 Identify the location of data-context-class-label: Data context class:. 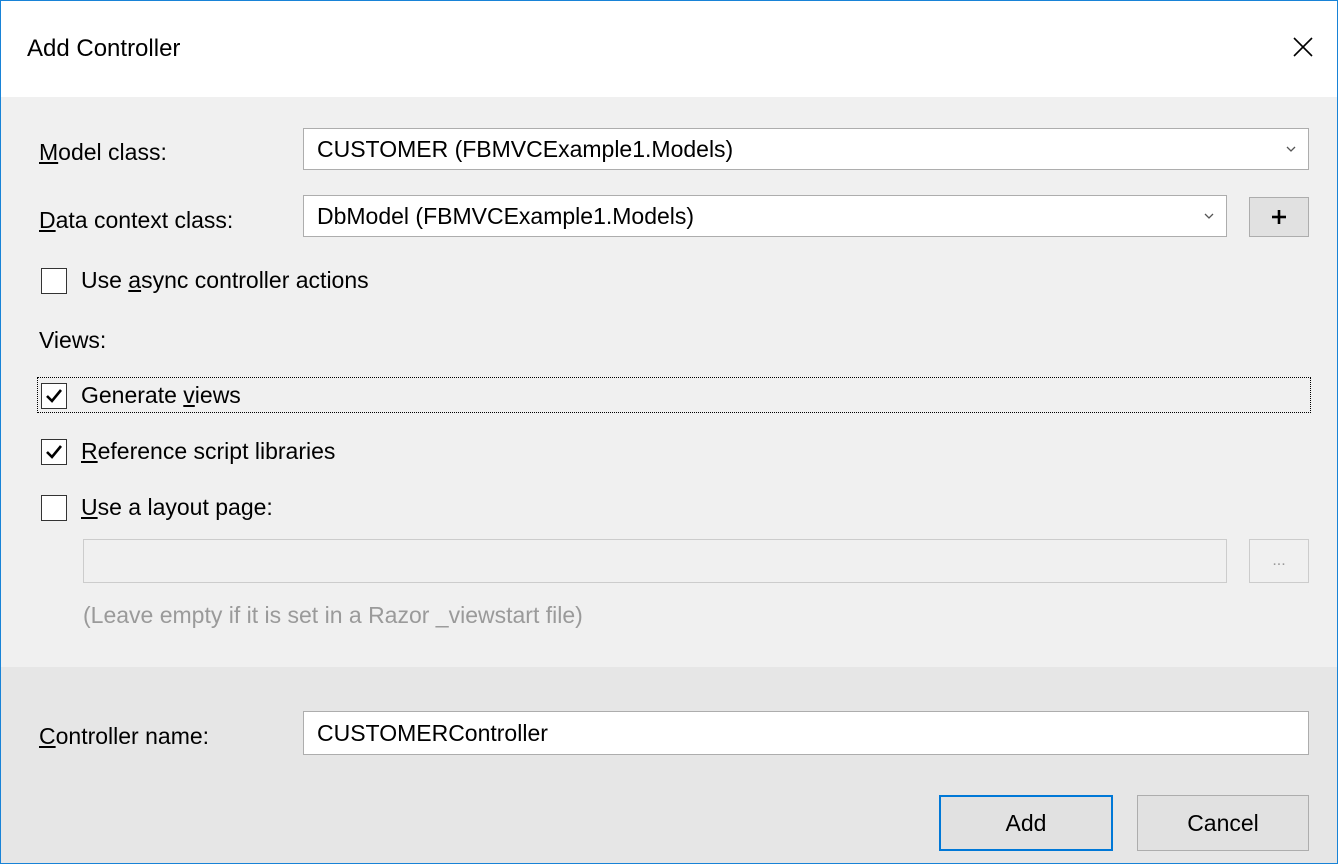
(136, 220).